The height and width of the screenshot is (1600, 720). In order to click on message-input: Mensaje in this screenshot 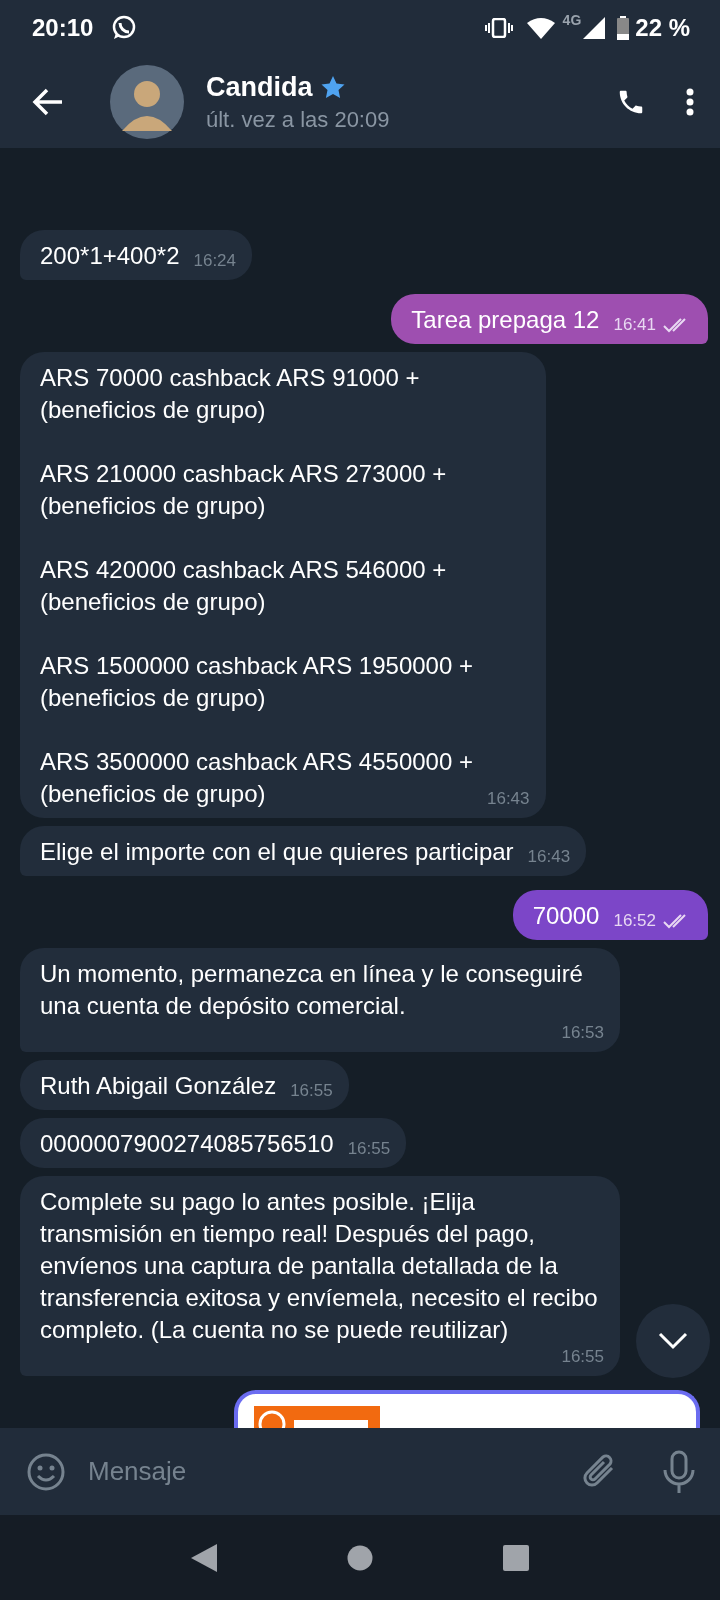, I will do `click(324, 1471)`.